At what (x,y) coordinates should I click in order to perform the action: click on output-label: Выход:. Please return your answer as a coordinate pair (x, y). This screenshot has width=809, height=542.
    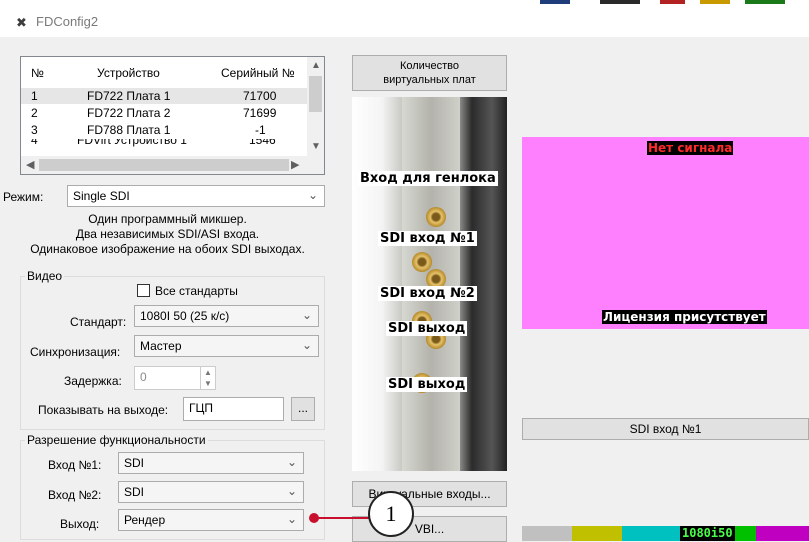
    Looking at the image, I should click on (80, 524).